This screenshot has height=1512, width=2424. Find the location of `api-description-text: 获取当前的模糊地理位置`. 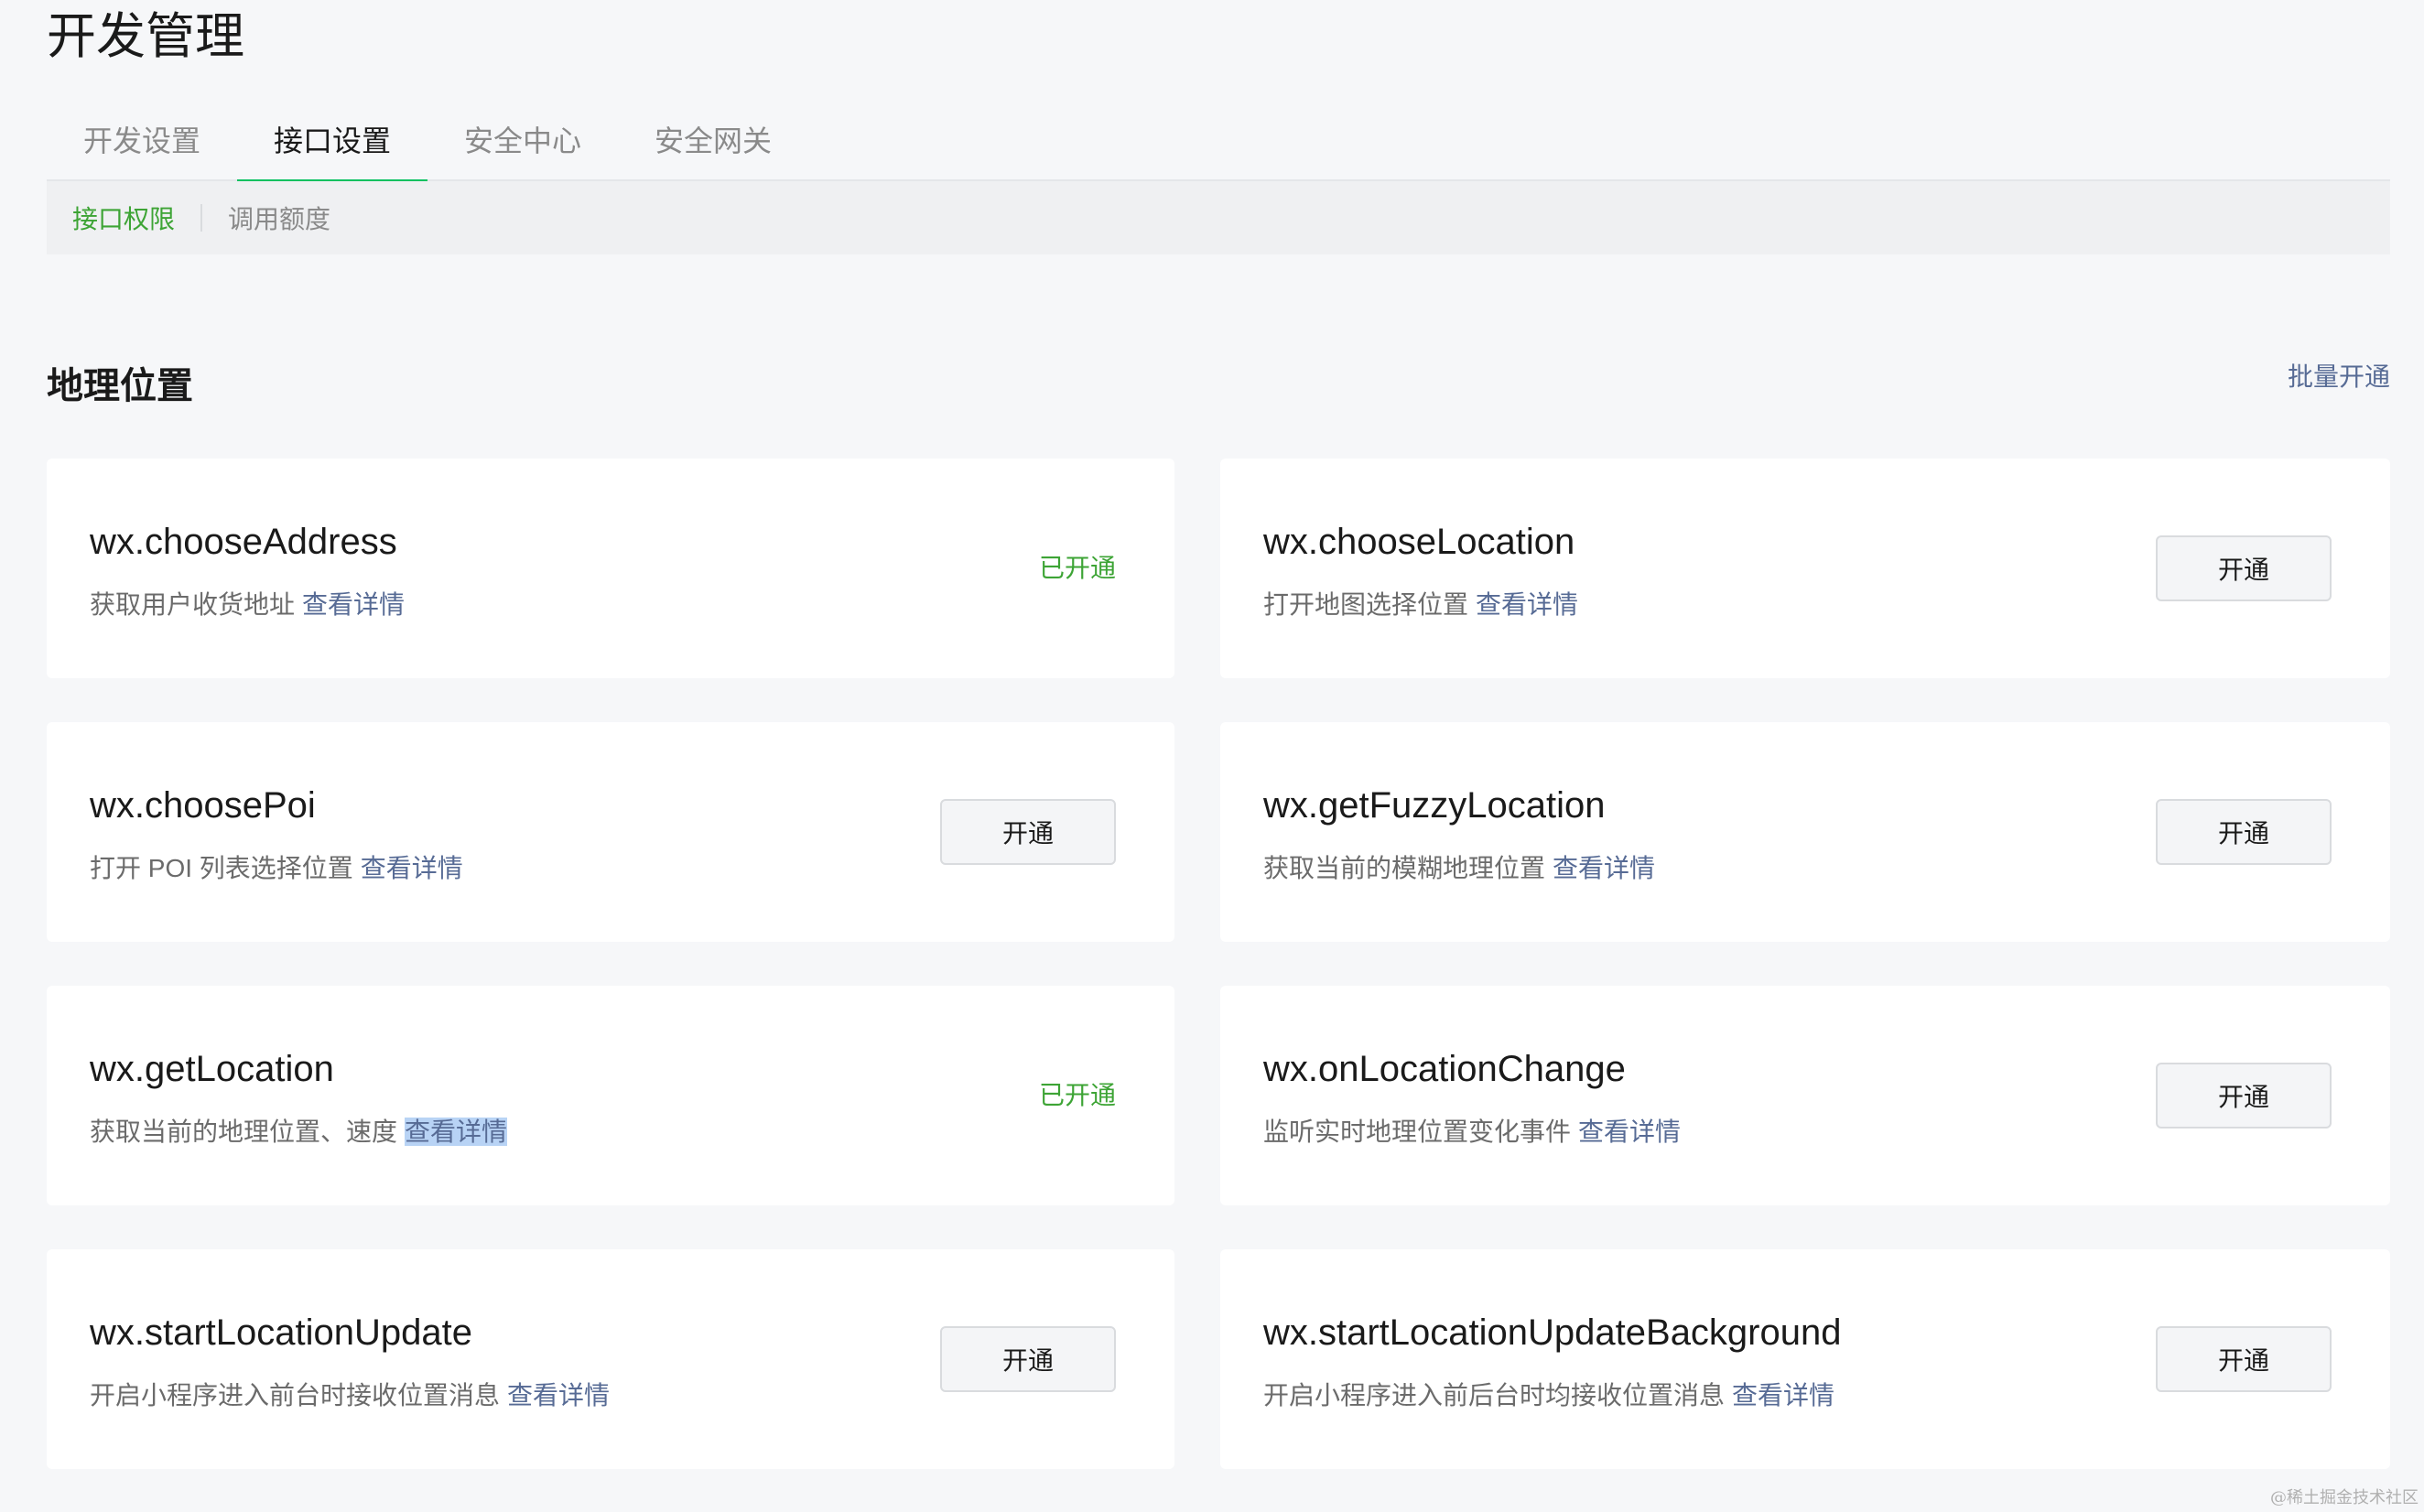

api-description-text: 获取当前的模糊地理位置 is located at coordinates (1404, 868).